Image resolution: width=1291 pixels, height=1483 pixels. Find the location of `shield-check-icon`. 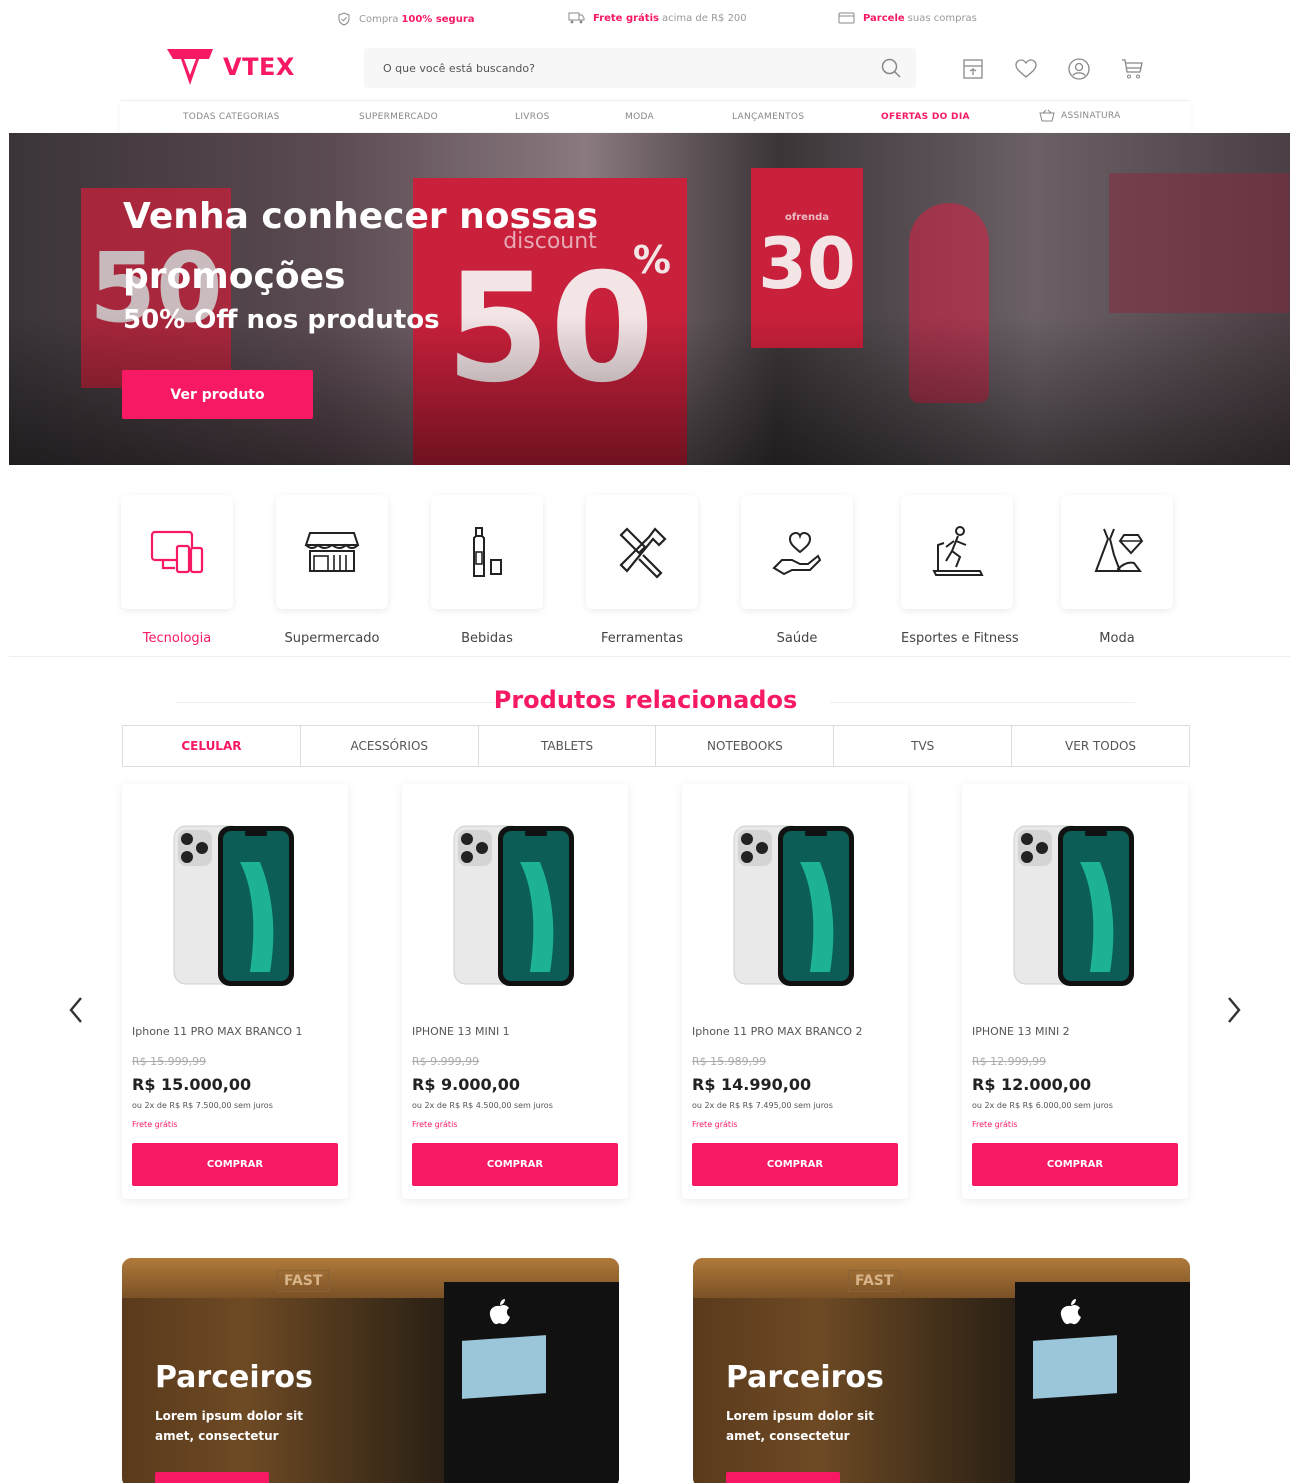

shield-check-icon is located at coordinates (344, 19).